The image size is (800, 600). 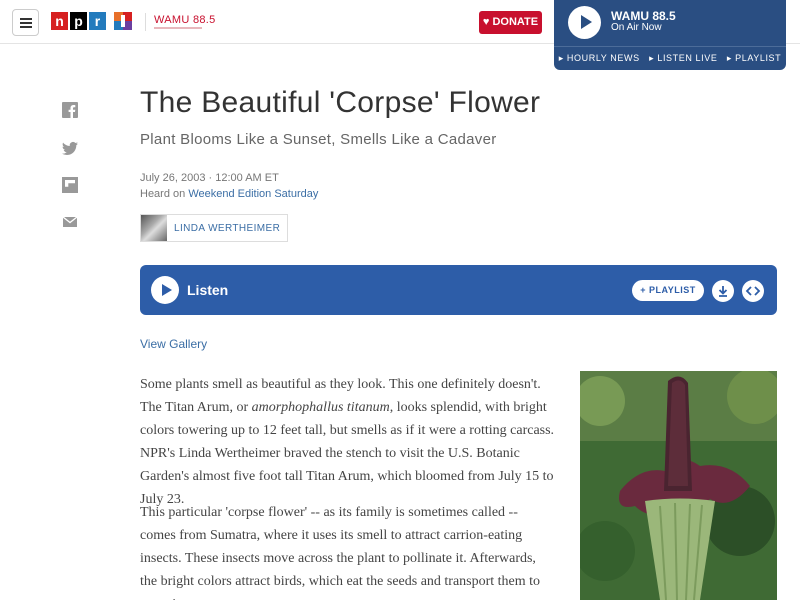 I want to click on heard-on: Heard on Weekend Edition Saturday, so click(x=229, y=194).